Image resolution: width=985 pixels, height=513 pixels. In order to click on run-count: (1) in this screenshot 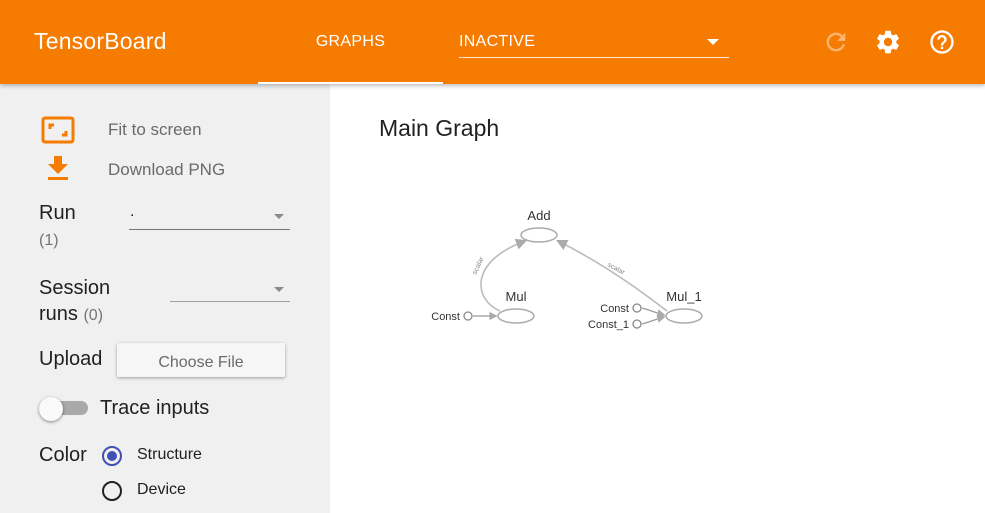, I will do `click(49, 240)`.